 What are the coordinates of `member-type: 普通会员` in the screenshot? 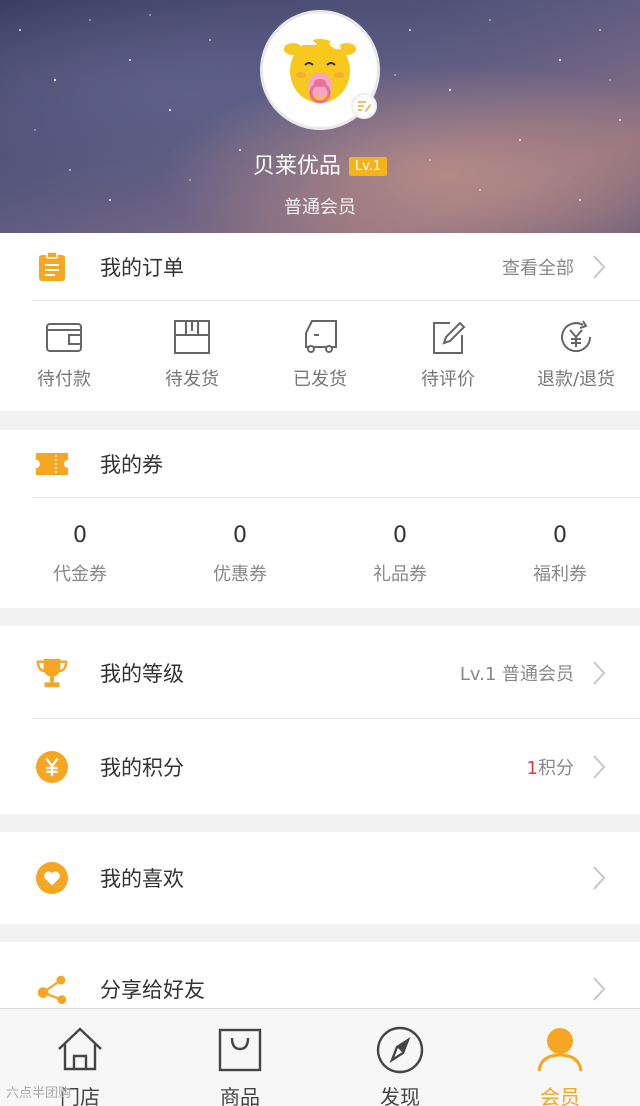 It's located at (320, 207).